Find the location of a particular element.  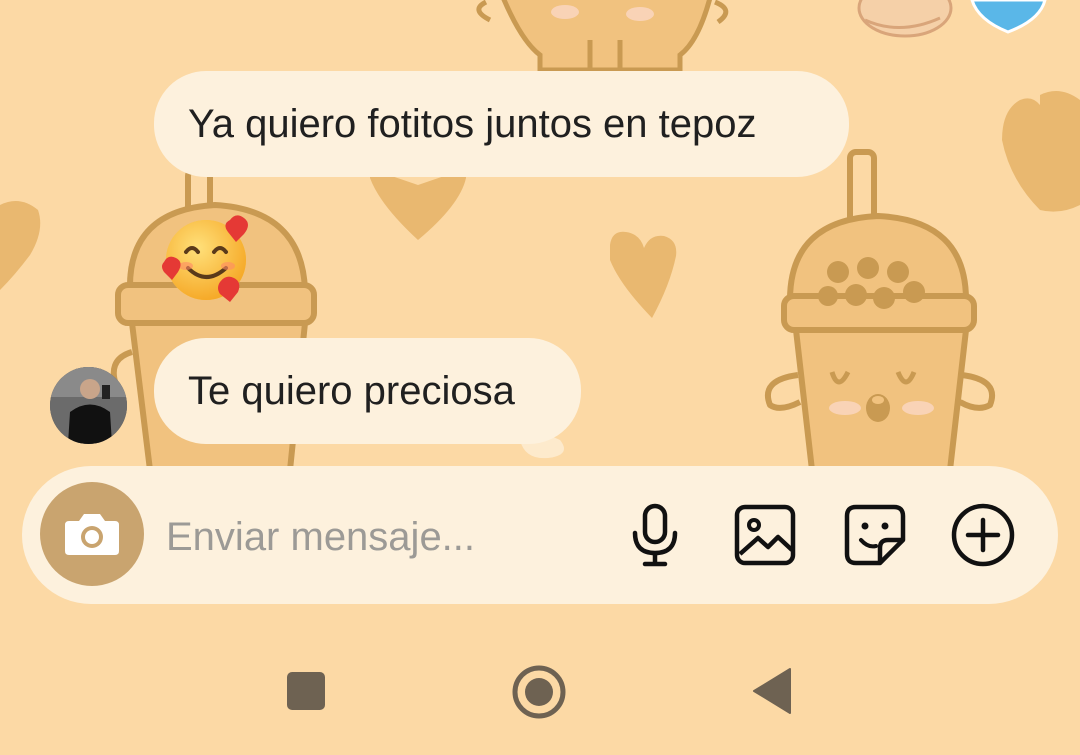

microphone-icon is located at coordinates (655, 535).